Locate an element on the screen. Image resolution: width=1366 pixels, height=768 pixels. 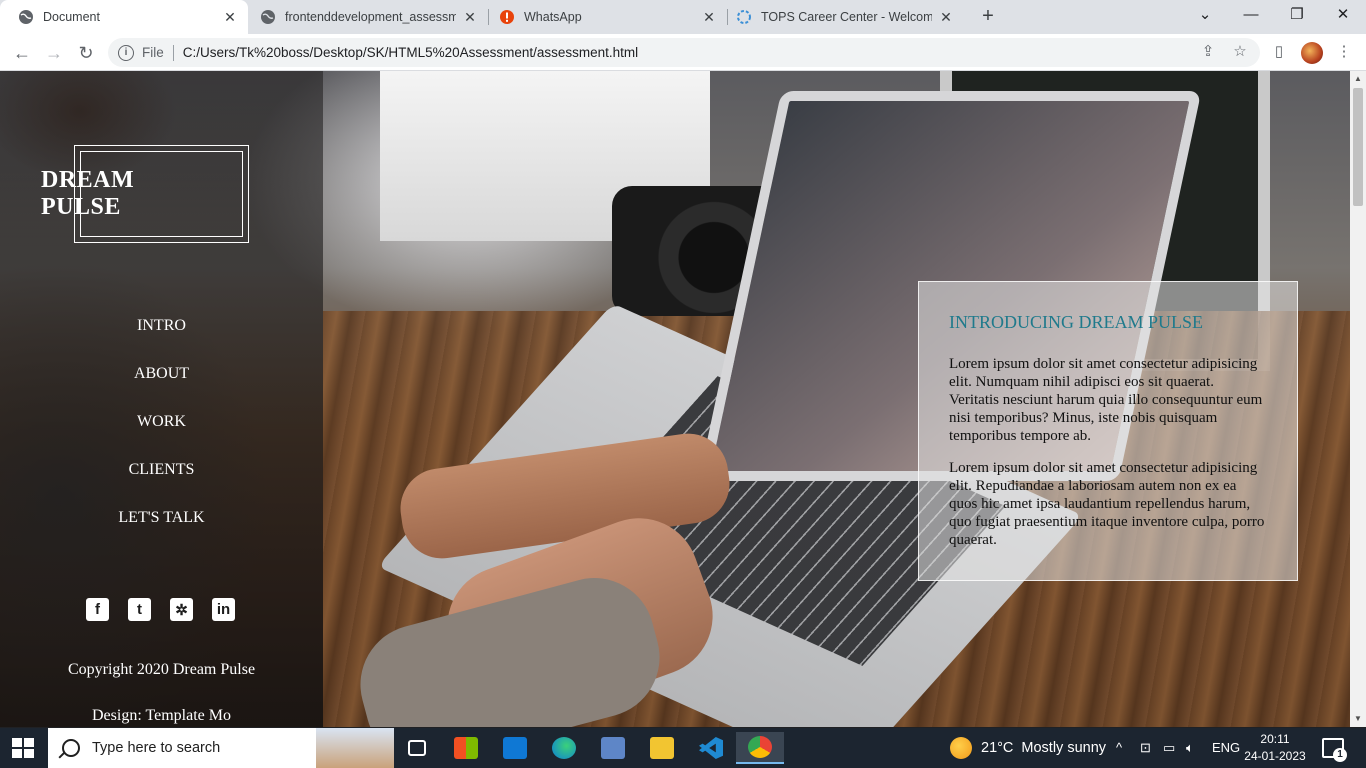
tab-title: WhatsApp is located at coordinates (553, 17).